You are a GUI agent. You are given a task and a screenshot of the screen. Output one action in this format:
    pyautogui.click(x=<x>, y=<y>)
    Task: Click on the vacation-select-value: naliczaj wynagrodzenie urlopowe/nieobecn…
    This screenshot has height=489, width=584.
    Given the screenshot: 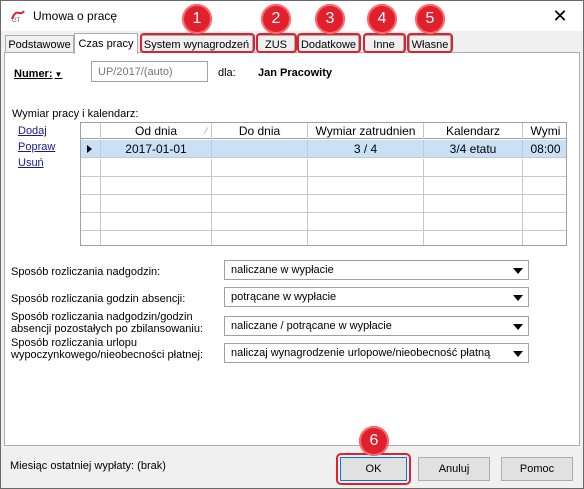 What is the action you would take?
    pyautogui.click(x=361, y=353)
    